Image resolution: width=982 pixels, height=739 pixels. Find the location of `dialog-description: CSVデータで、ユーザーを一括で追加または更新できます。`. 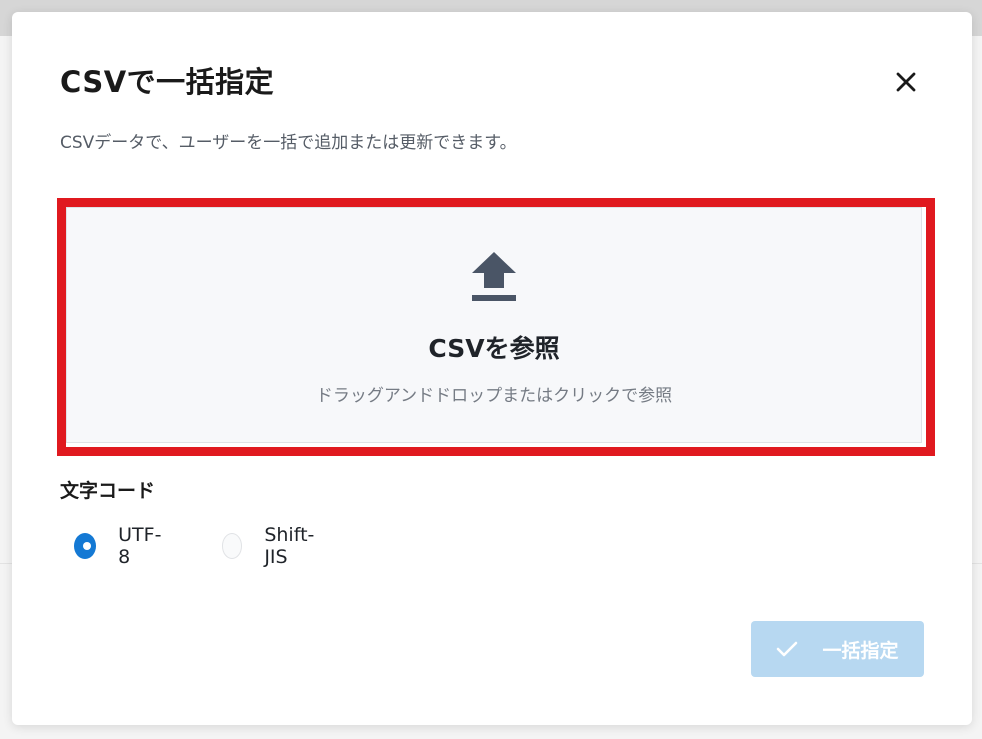

dialog-description: CSVデータで、ユーザーを一括で追加または更新できます。 is located at coordinates (288, 143).